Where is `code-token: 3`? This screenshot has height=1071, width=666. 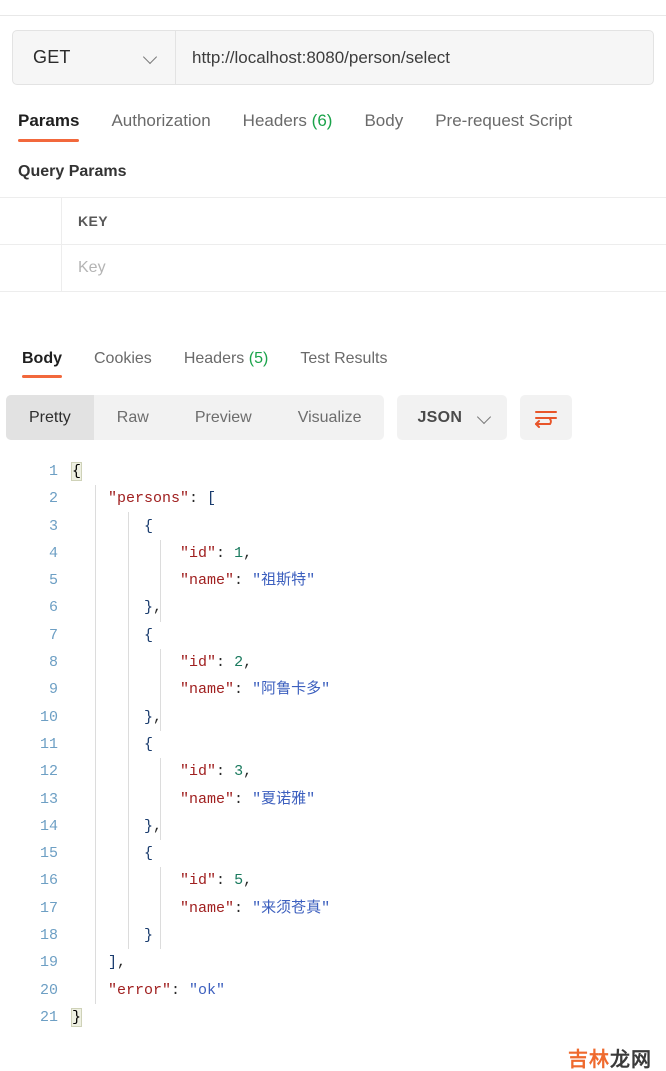
code-token: 3 is located at coordinates (239, 772).